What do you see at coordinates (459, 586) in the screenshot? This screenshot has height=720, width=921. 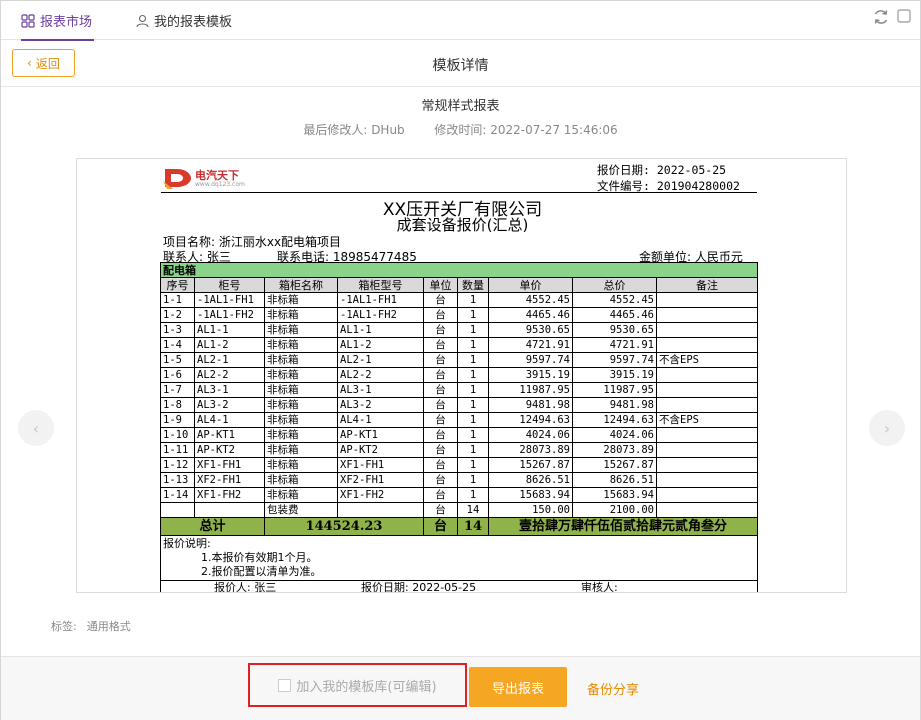 I see `sign-row: 报价人: 张三 报价日期: 2022-05-25 审核人:` at bounding box center [459, 586].